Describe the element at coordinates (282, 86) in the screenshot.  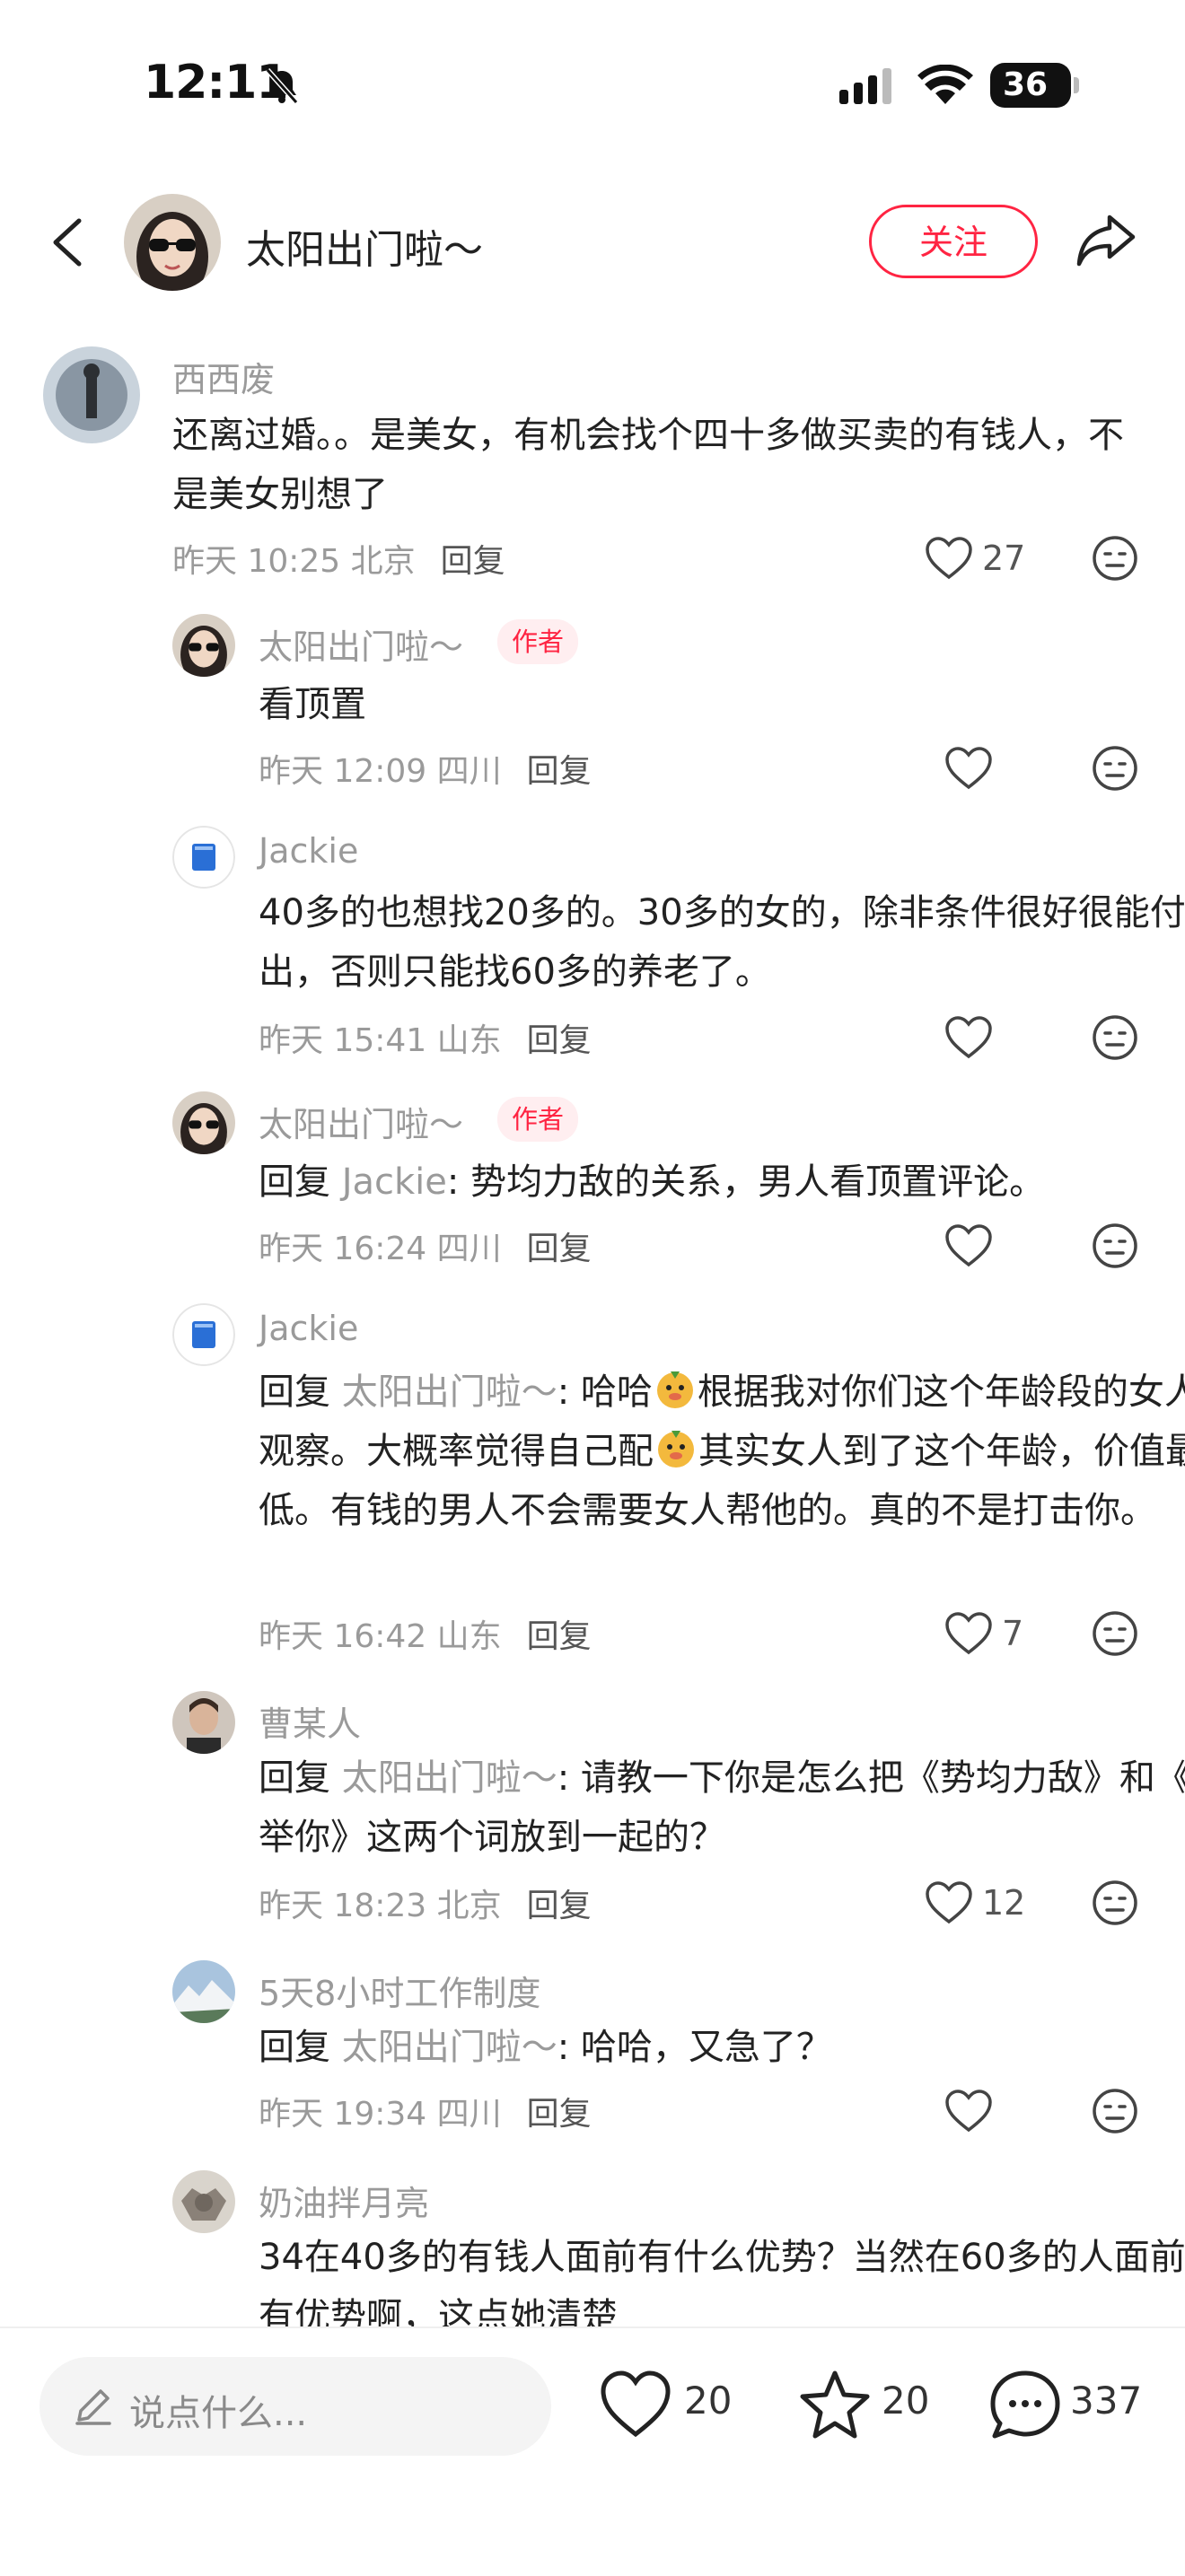
I see `bell-muted-icon` at that location.